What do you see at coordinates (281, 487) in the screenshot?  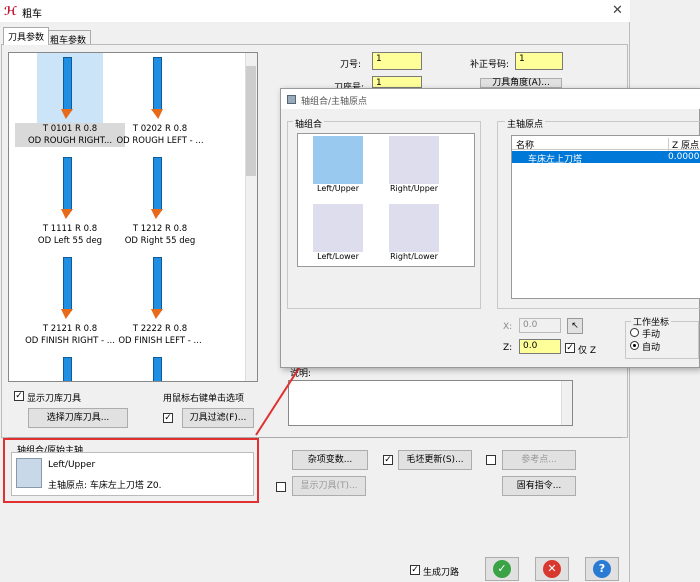 I see `show-tool-checkbox` at bounding box center [281, 487].